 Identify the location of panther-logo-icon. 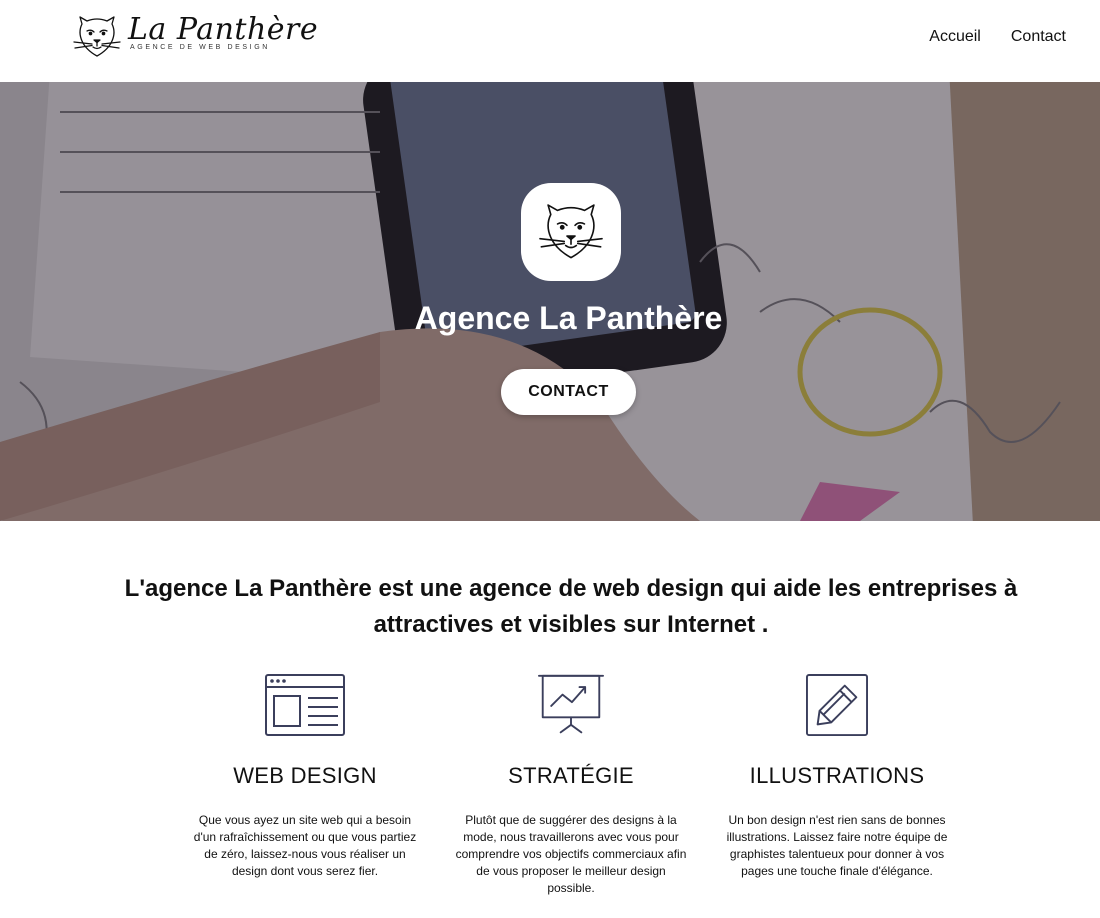
(97, 36).